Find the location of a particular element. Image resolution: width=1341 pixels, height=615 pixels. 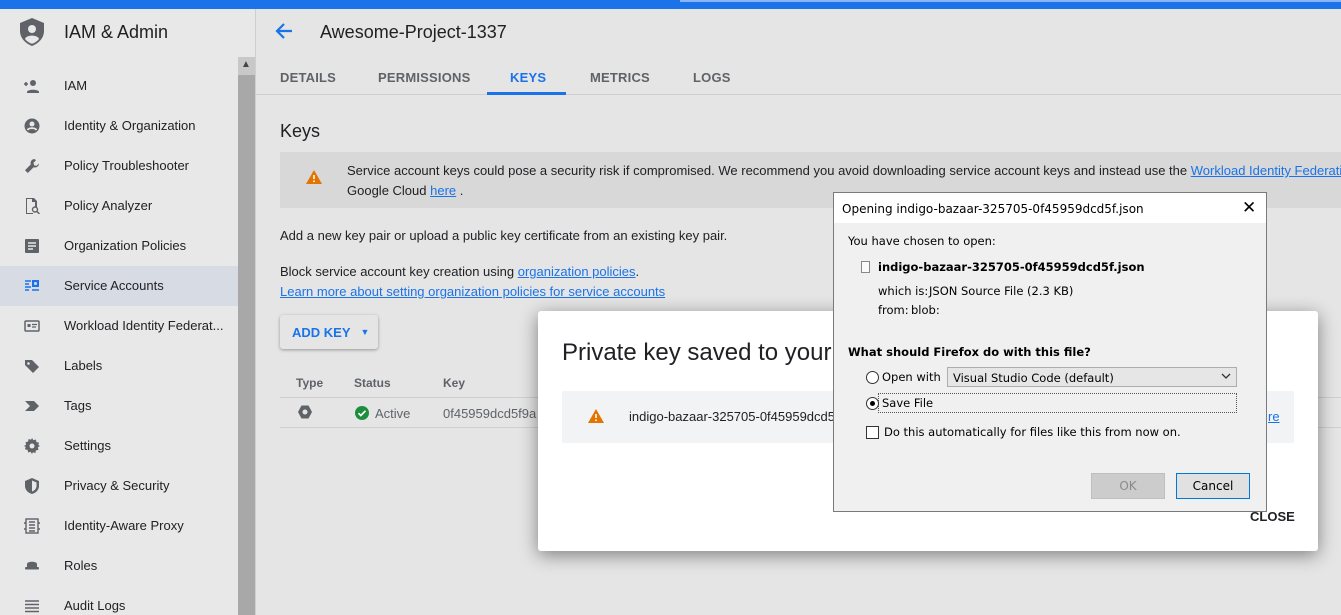

label-icon is located at coordinates (32, 366).